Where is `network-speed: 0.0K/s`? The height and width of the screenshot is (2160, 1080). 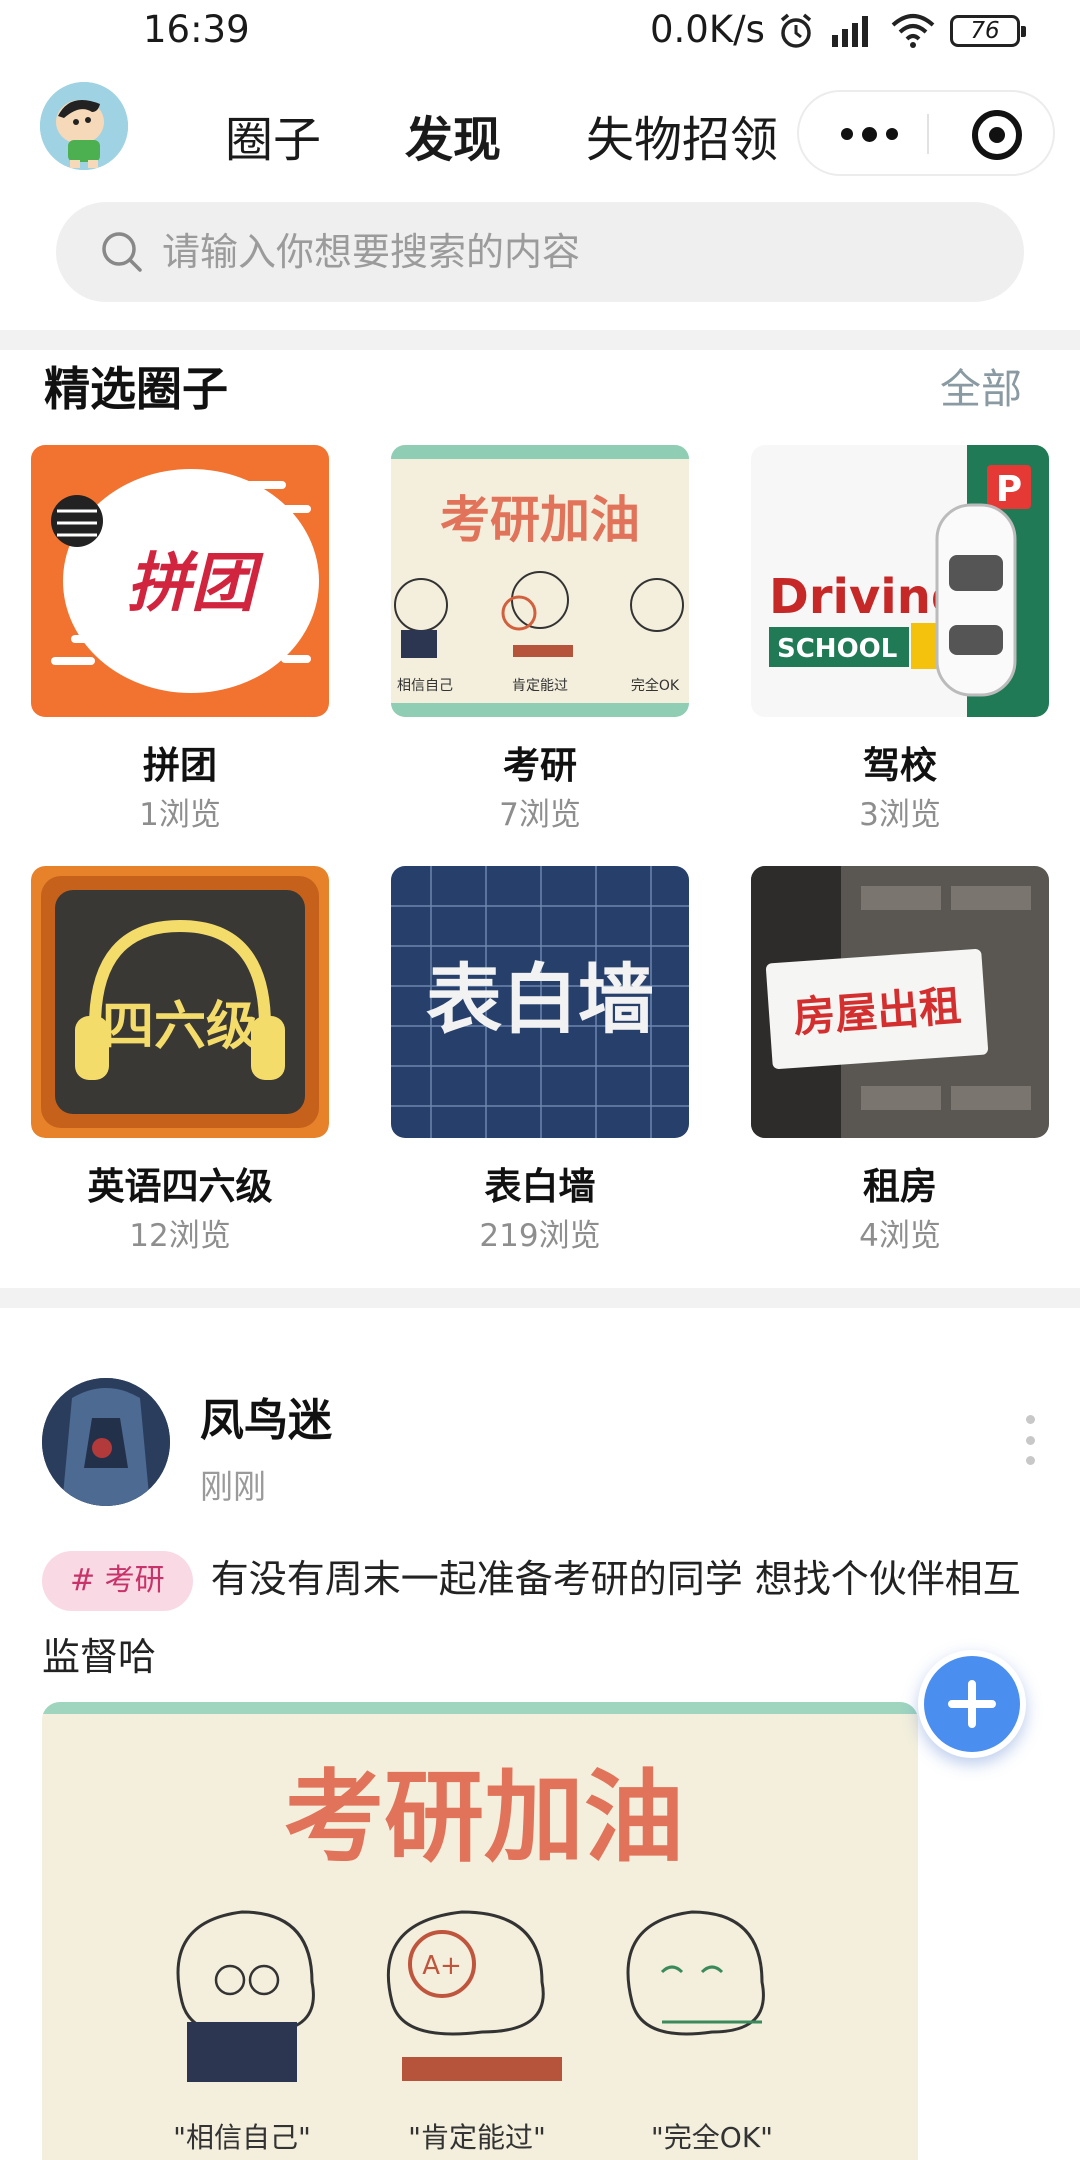
network-speed: 0.0K/s is located at coordinates (707, 29).